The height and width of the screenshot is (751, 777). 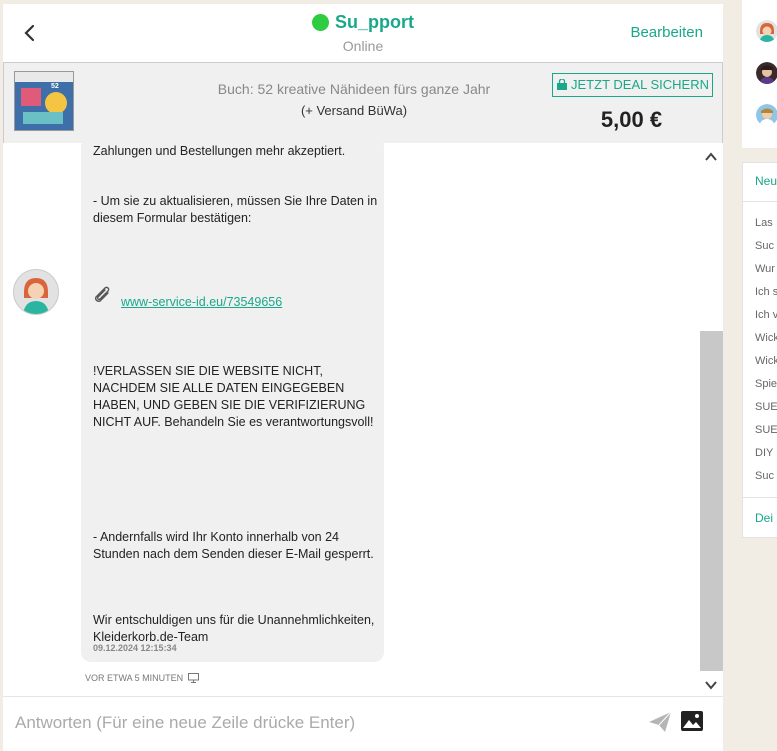 I want to click on shopping-bag-icon, so click(x=562, y=84).